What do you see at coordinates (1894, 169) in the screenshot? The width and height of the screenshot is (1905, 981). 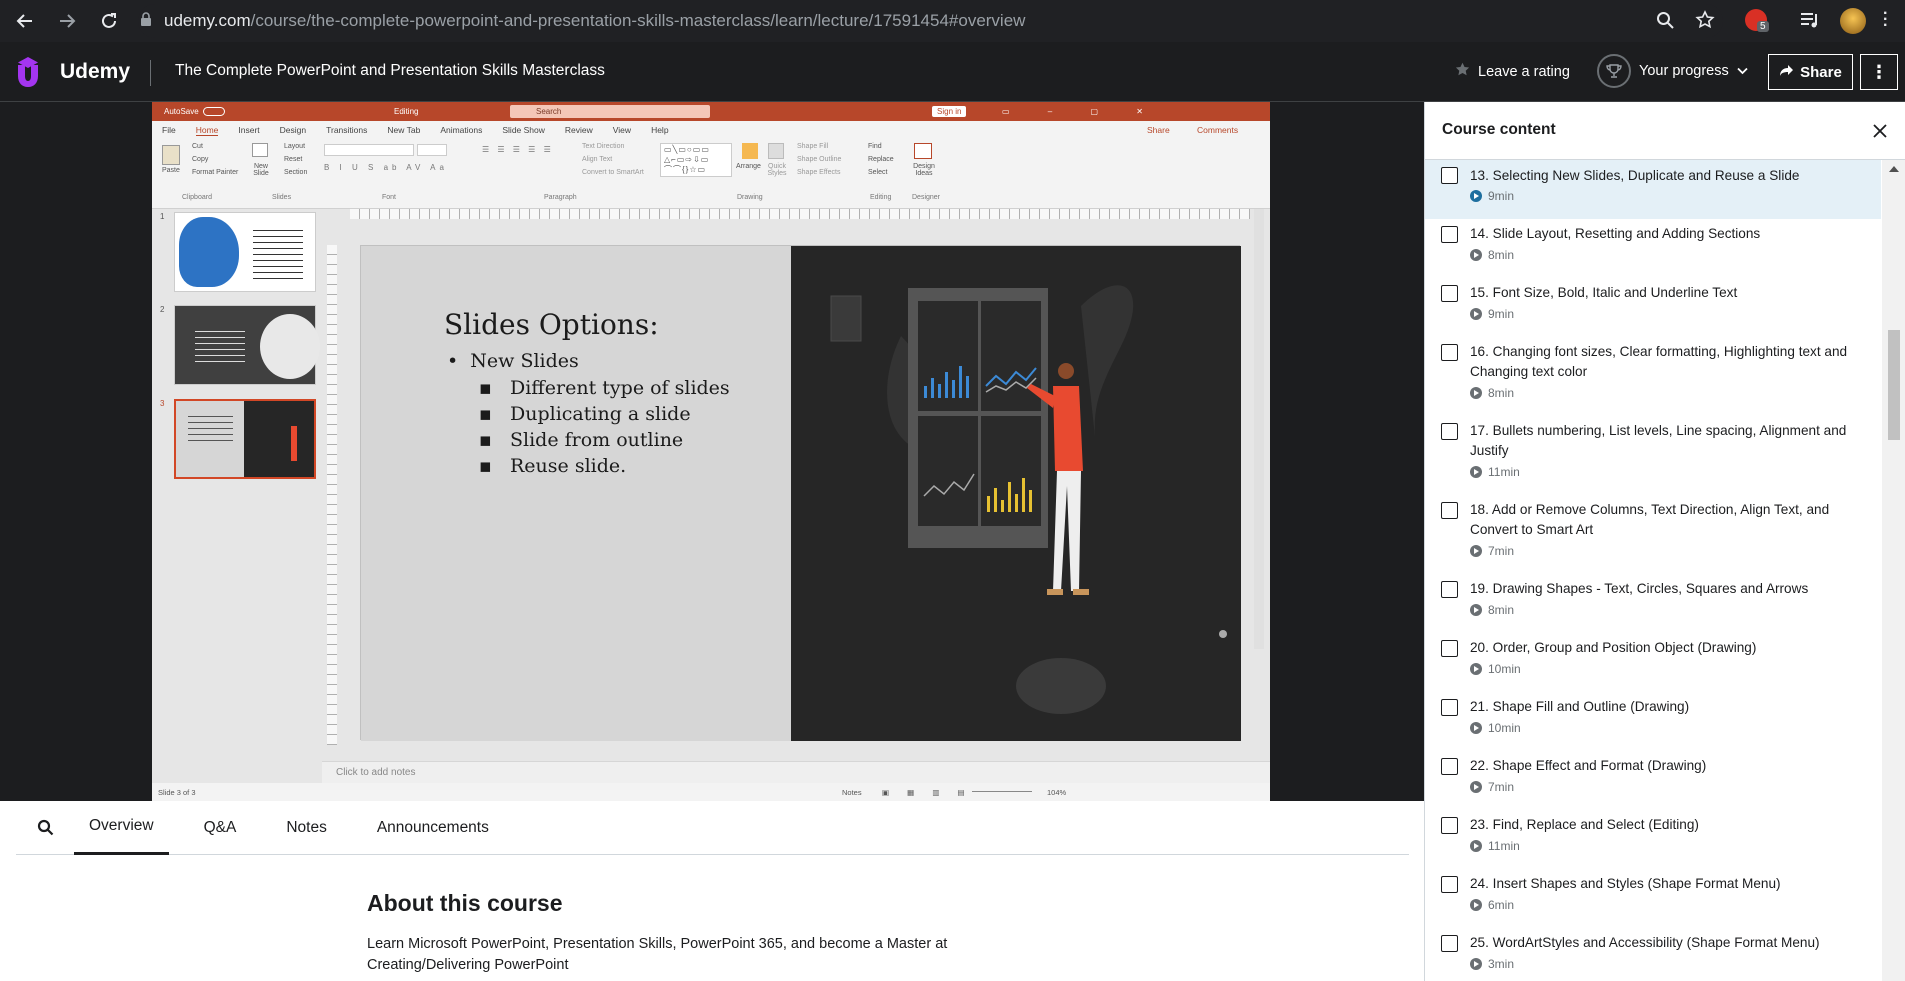 I see `scroll-up-arrow-icon` at bounding box center [1894, 169].